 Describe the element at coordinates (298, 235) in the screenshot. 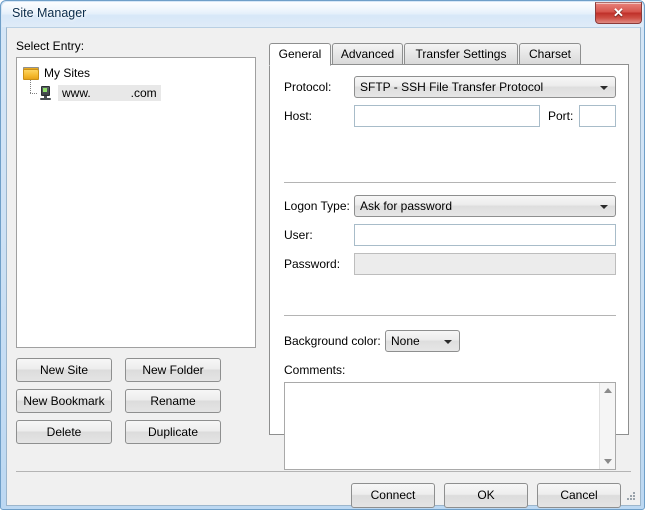

I see `user-label: User:` at that location.